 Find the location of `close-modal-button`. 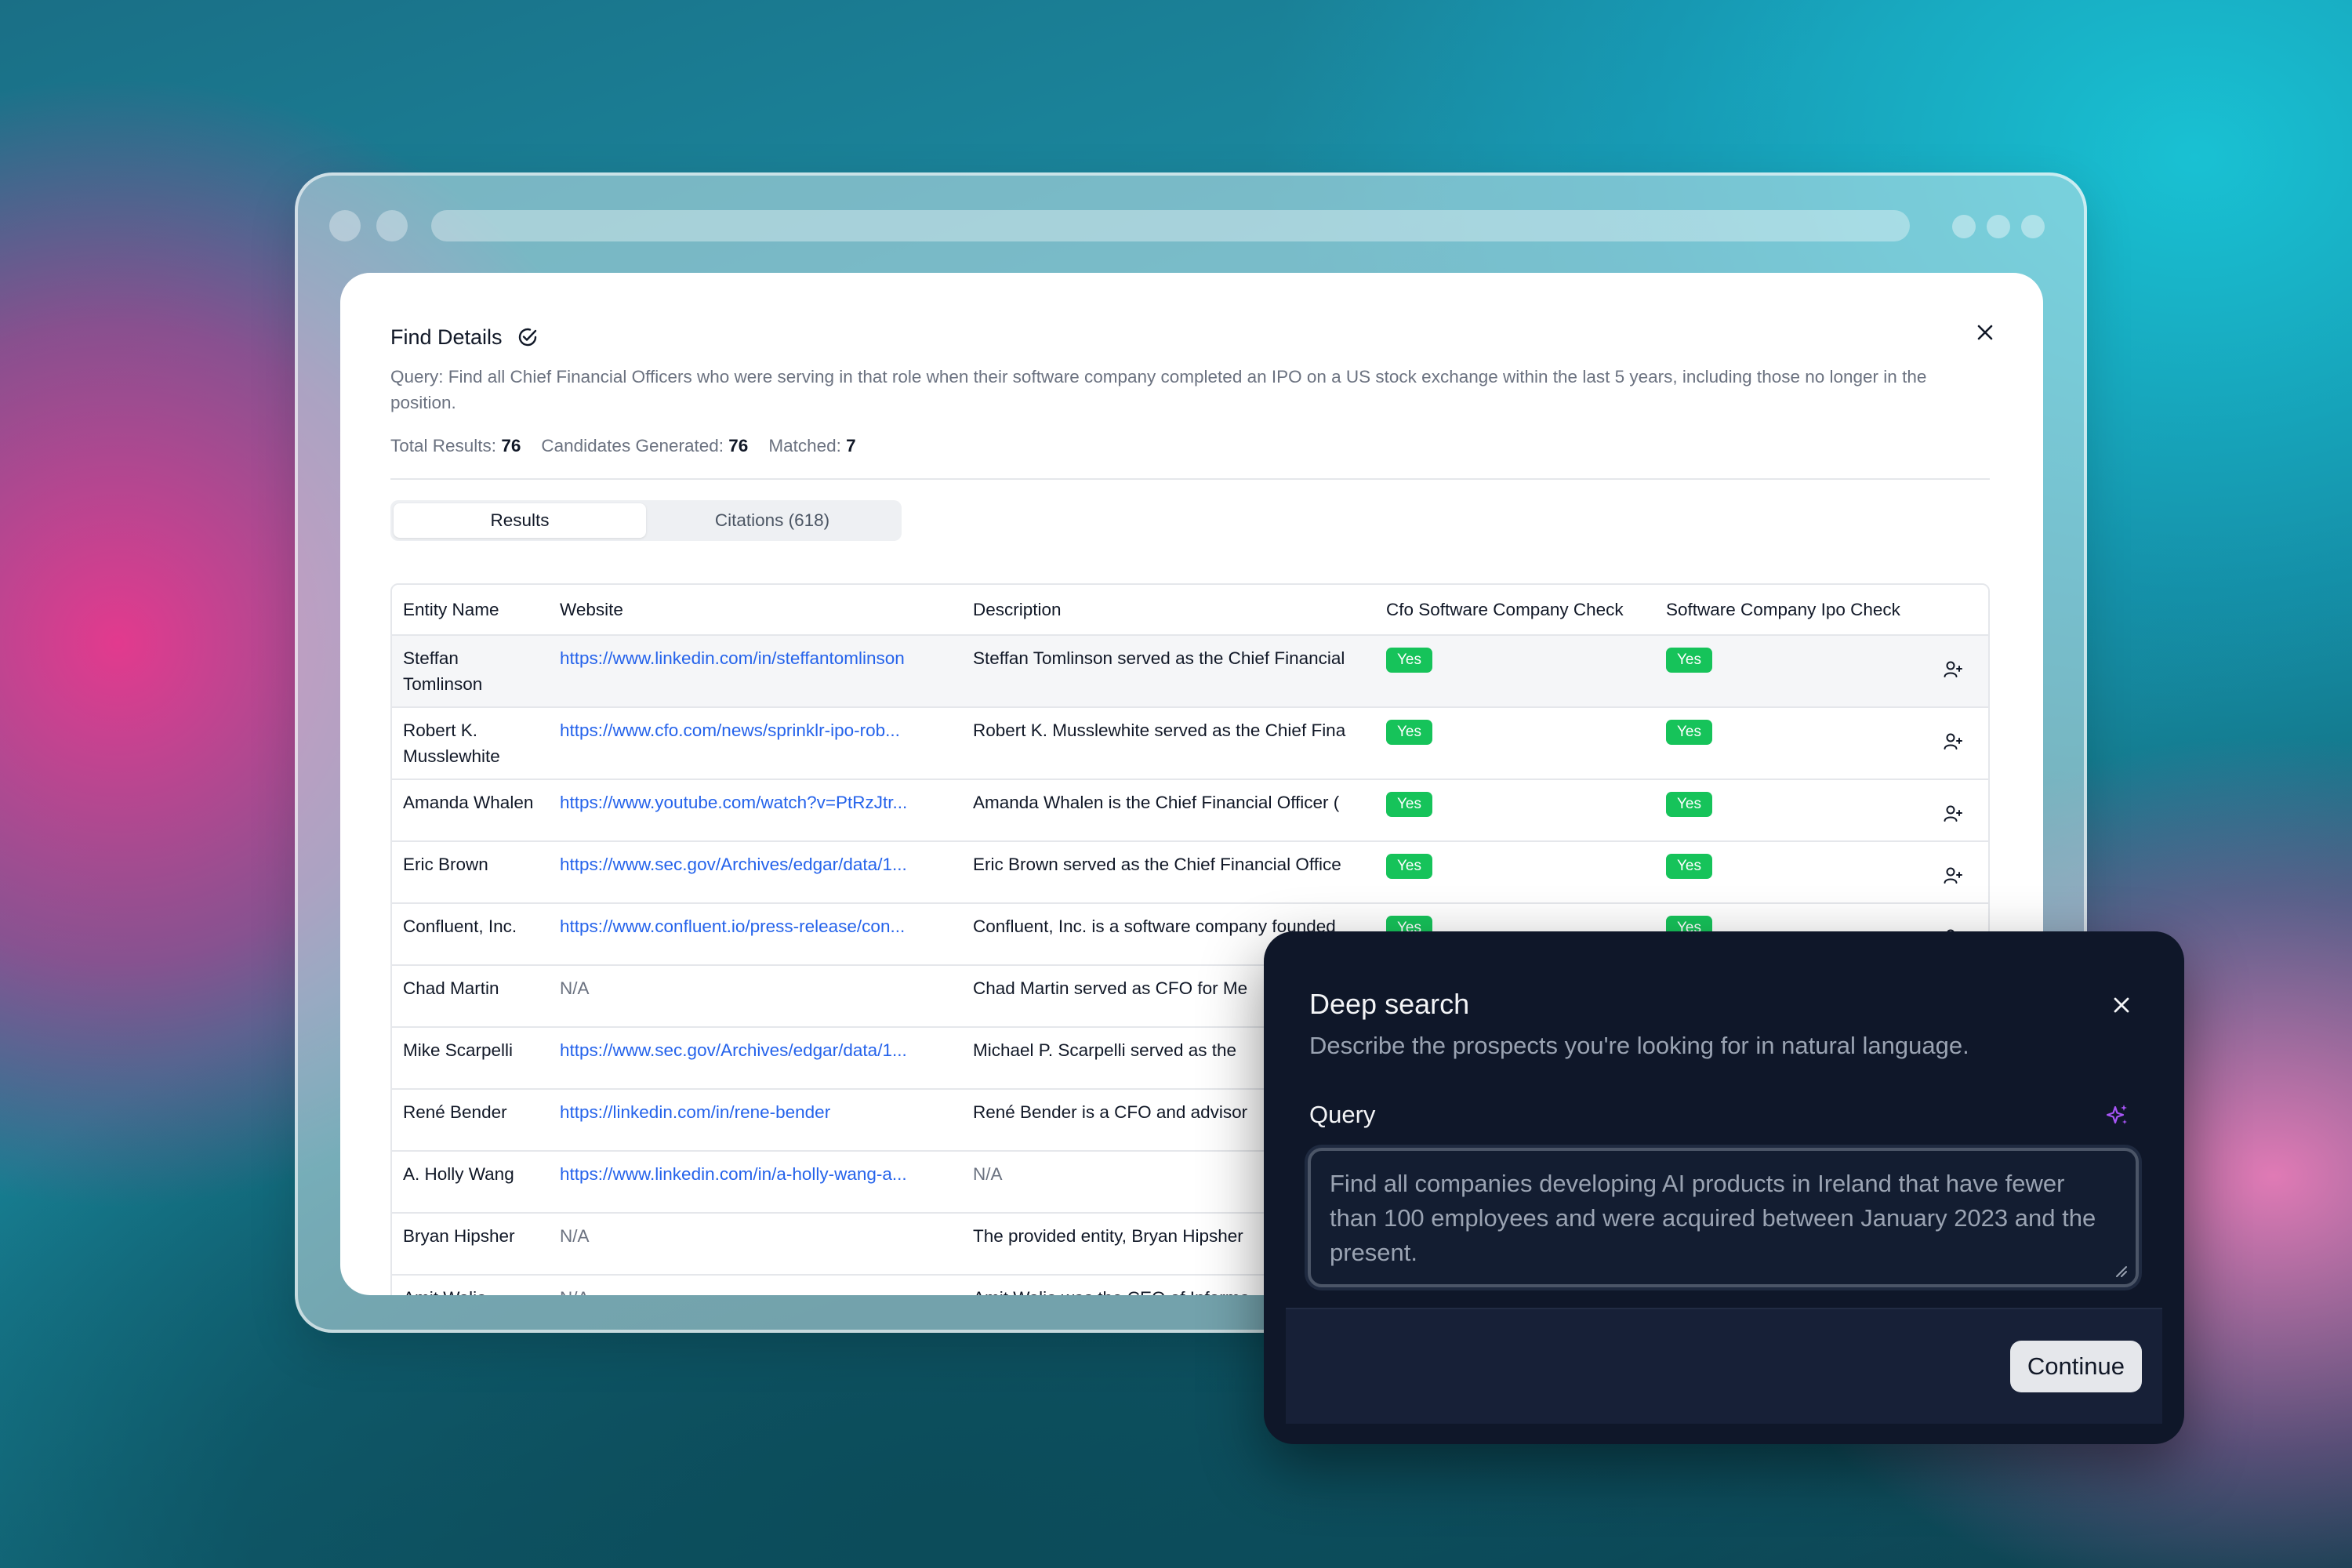

close-modal-button is located at coordinates (2121, 1005).